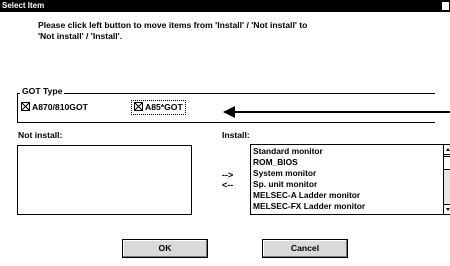 The height and width of the screenshot is (266, 450). What do you see at coordinates (309, 173) in the screenshot?
I see `list-item: System monitor` at bounding box center [309, 173].